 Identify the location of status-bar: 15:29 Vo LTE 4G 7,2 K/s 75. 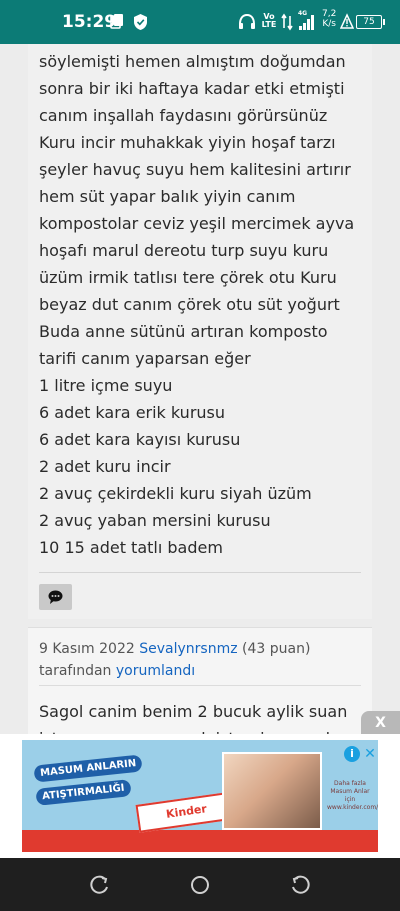
(200, 22).